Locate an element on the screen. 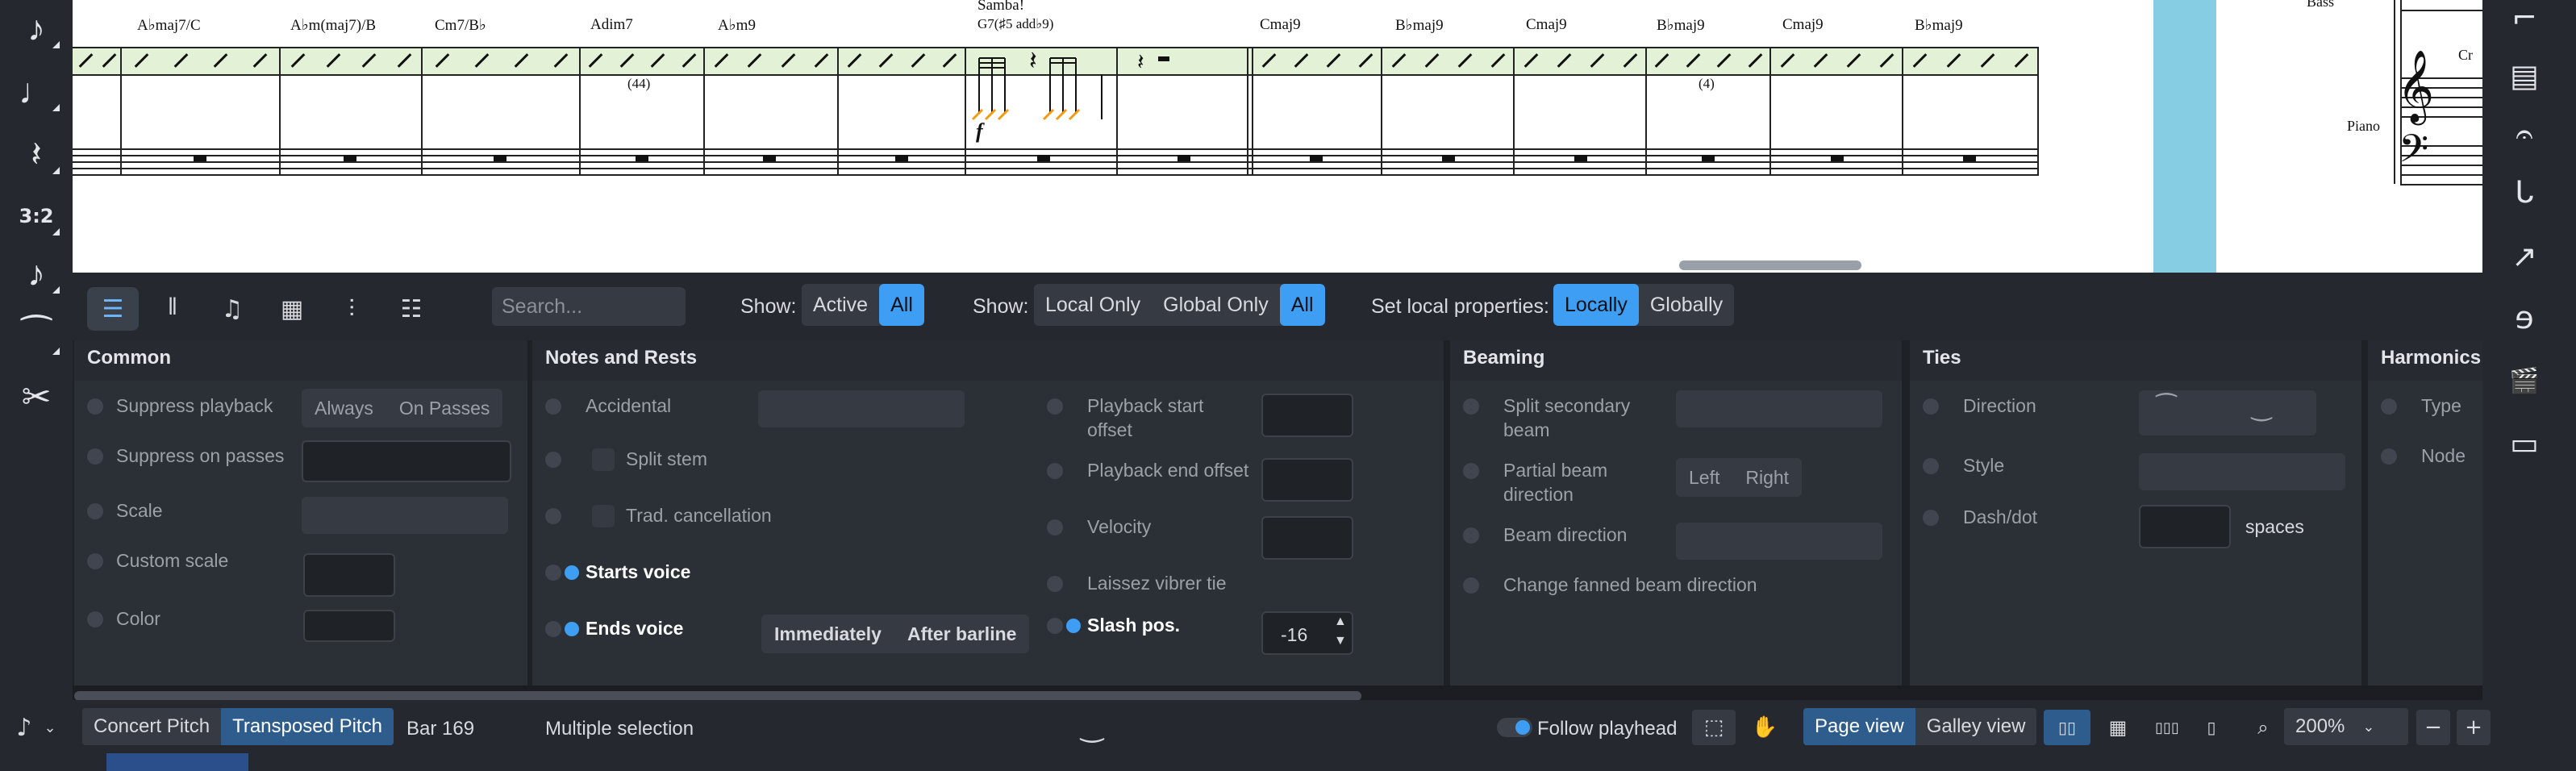 This screenshot has height=771, width=2576. chord-symbol: G7(♯5 add♭9) is located at coordinates (1015, 24).